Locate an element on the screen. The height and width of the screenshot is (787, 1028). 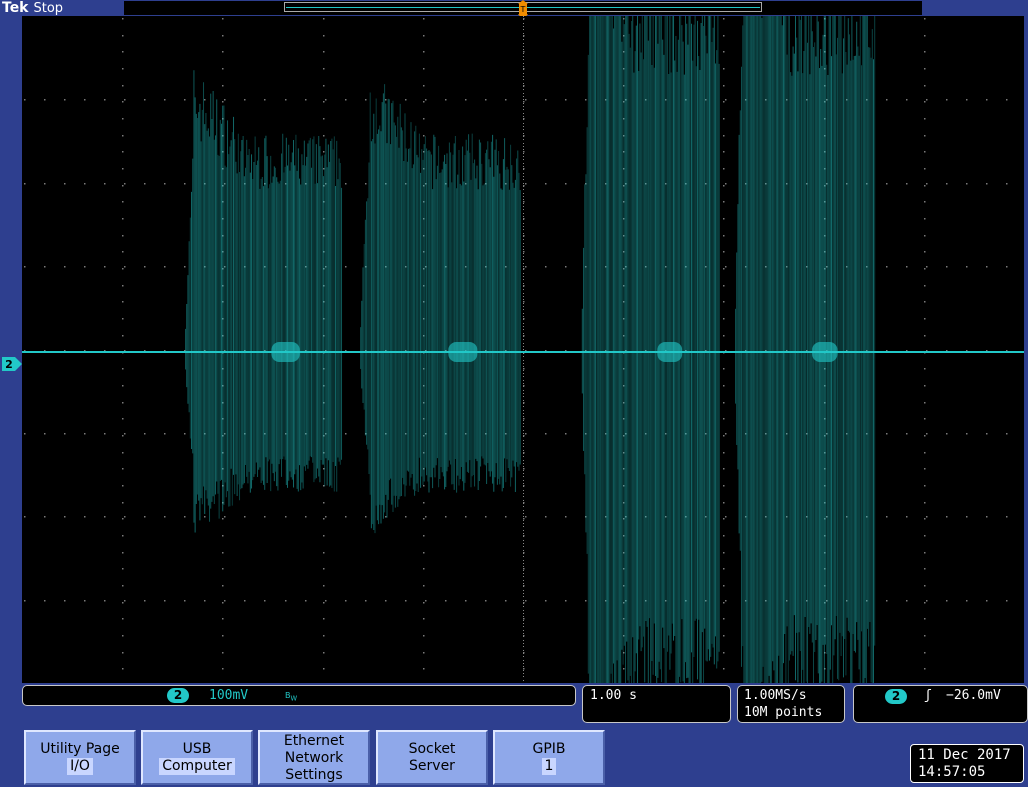
channel-2-ground-marker: 2 is located at coordinates (12, 364).